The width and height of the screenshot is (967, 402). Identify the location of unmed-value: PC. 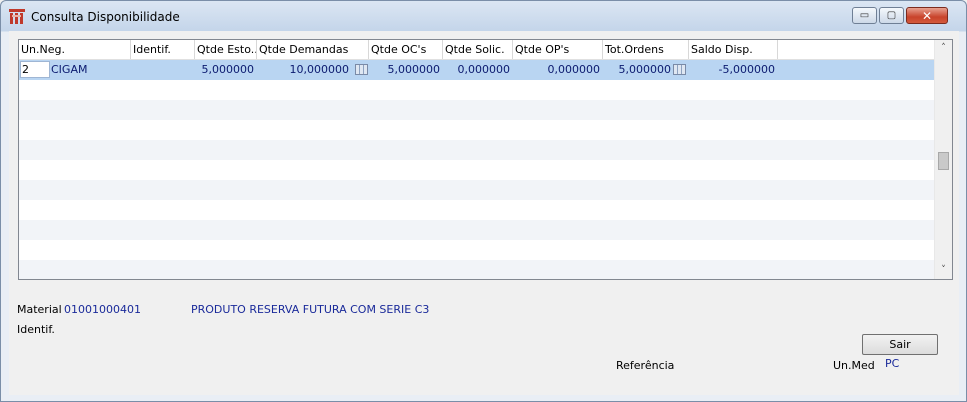
(892, 363).